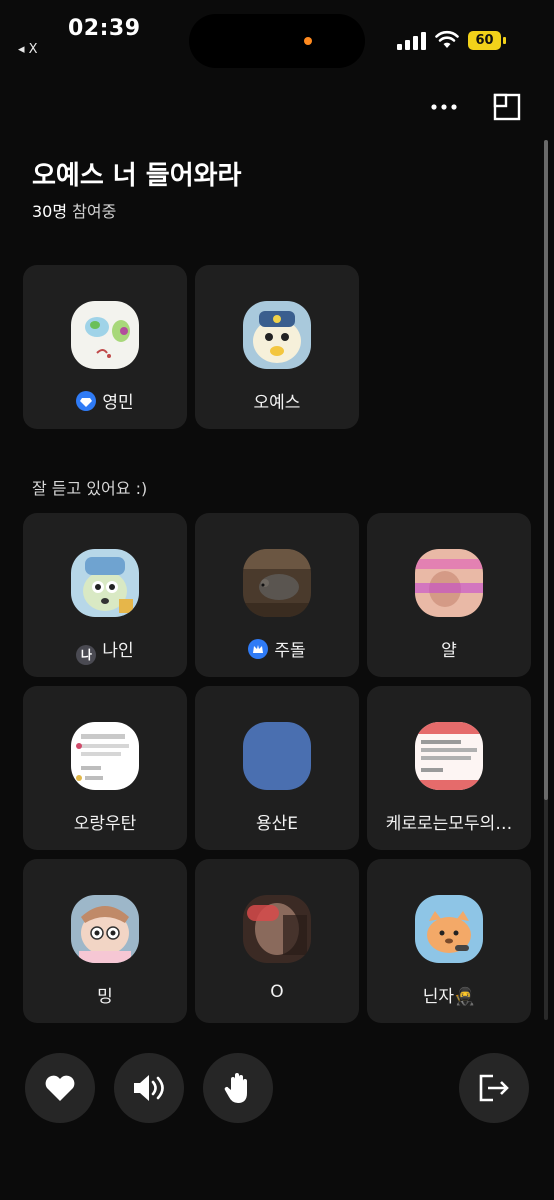 This screenshot has height=1200, width=554. I want to click on speaker-icon, so click(149, 1088).